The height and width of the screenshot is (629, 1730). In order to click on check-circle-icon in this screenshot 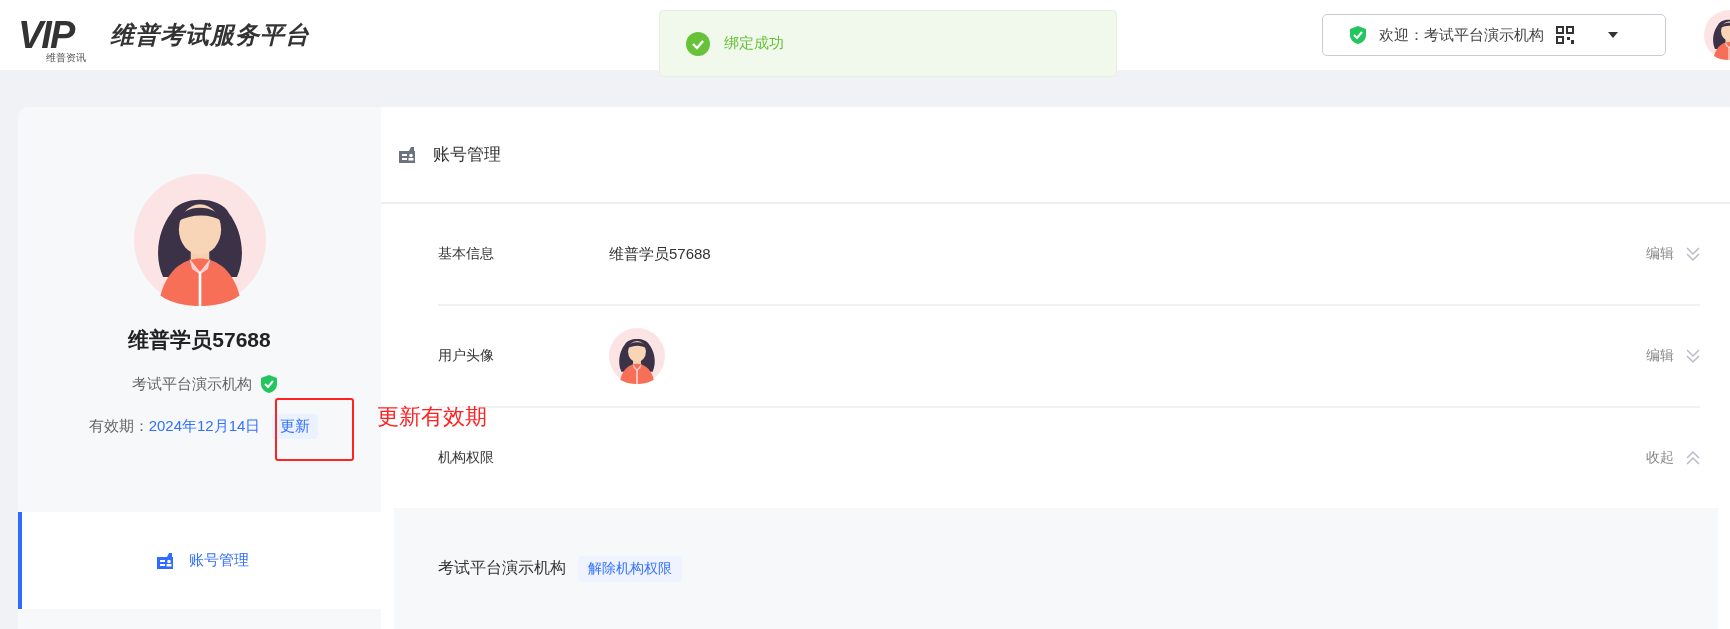, I will do `click(698, 43)`.